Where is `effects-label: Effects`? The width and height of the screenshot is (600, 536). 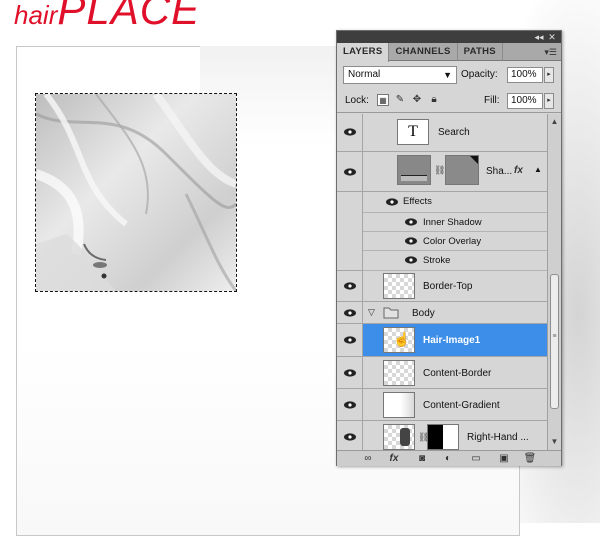 effects-label: Effects is located at coordinates (417, 201).